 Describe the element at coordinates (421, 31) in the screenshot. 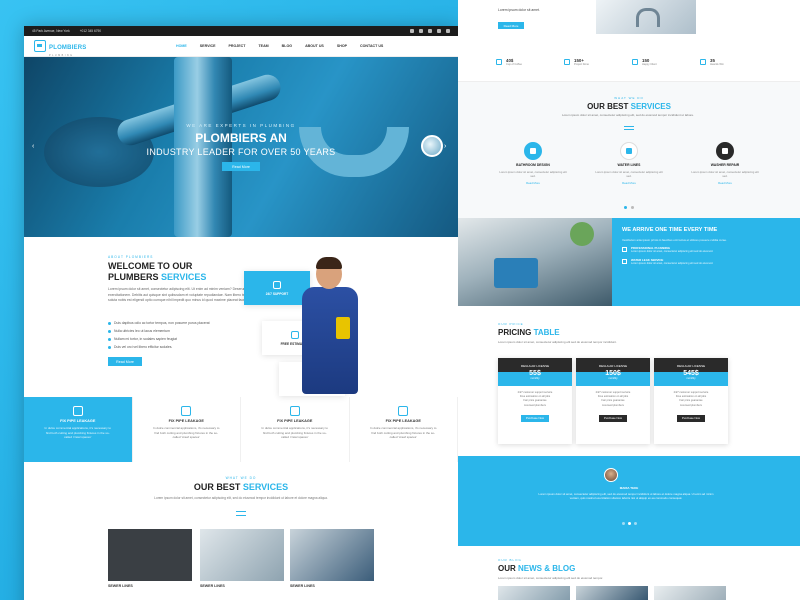

I see `twitter-icon` at that location.